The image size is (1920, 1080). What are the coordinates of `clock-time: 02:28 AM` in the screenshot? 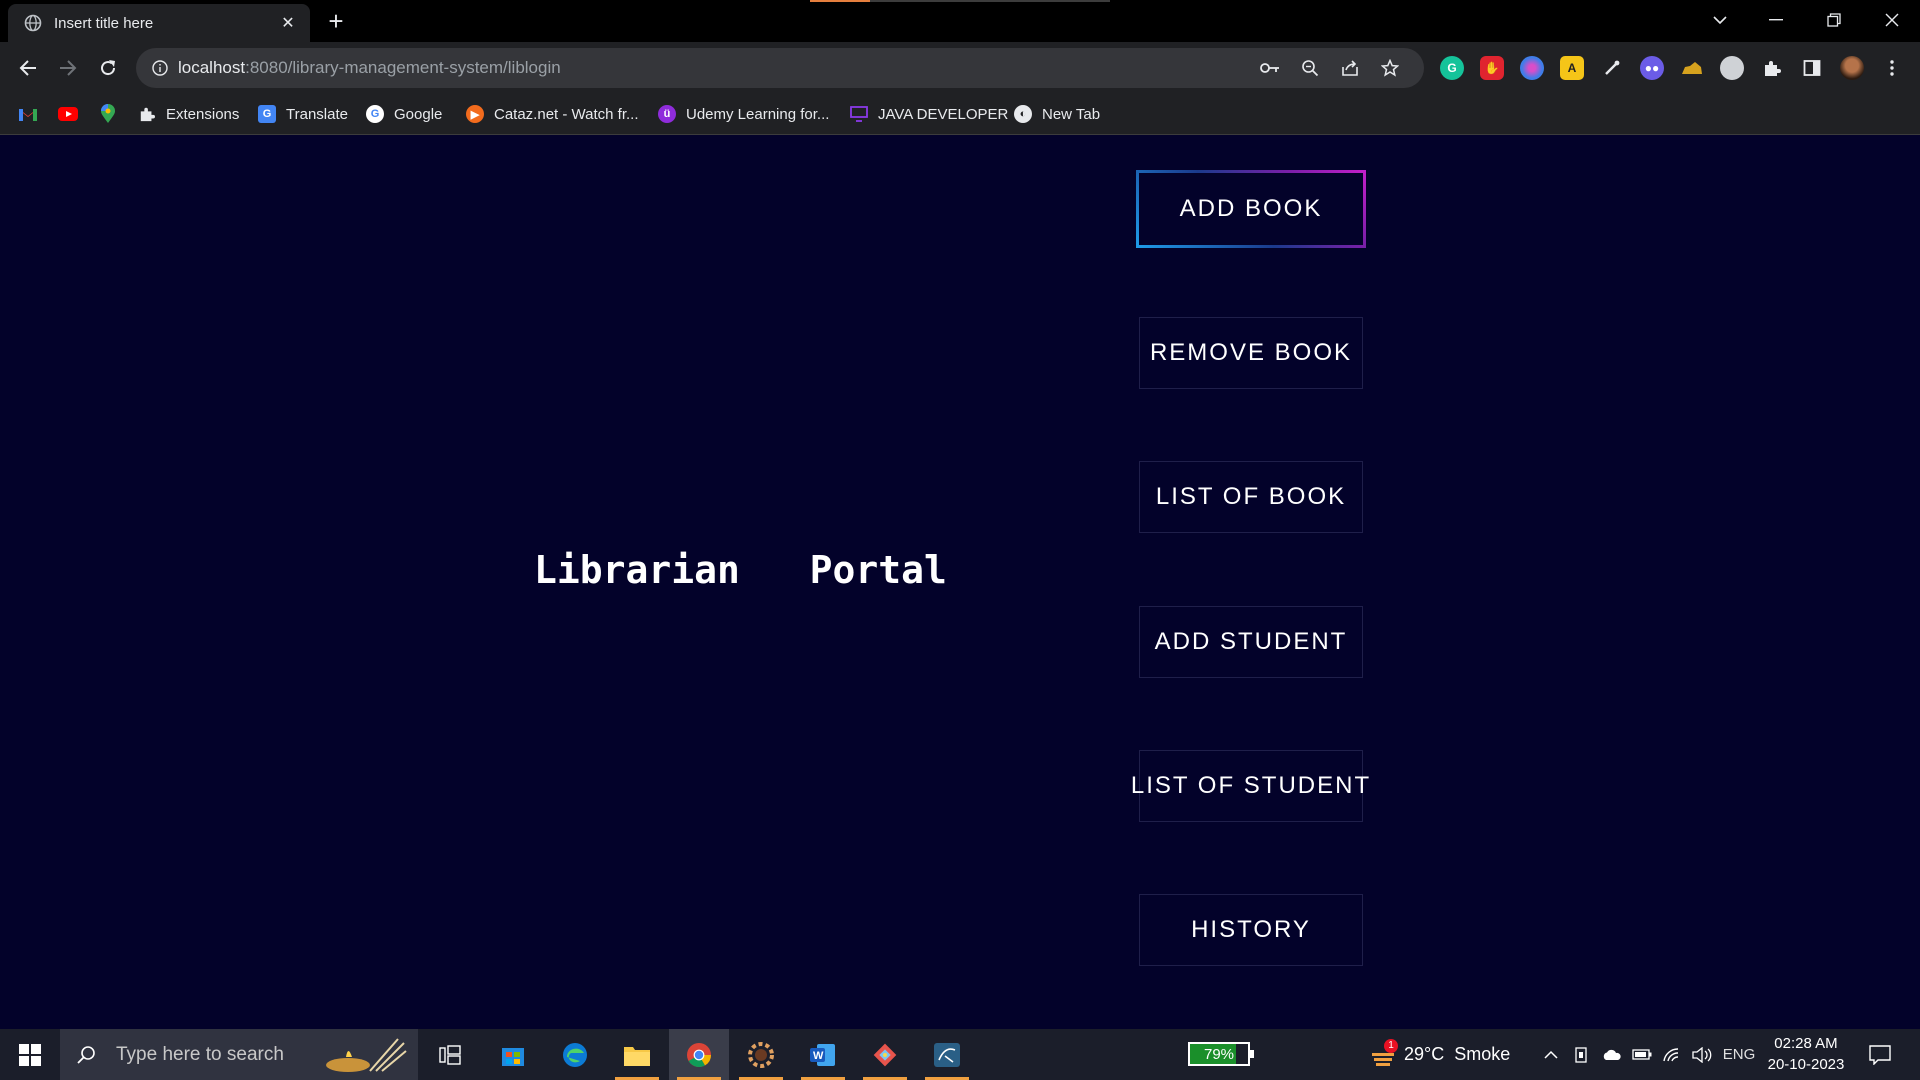 It's located at (1806, 1043).